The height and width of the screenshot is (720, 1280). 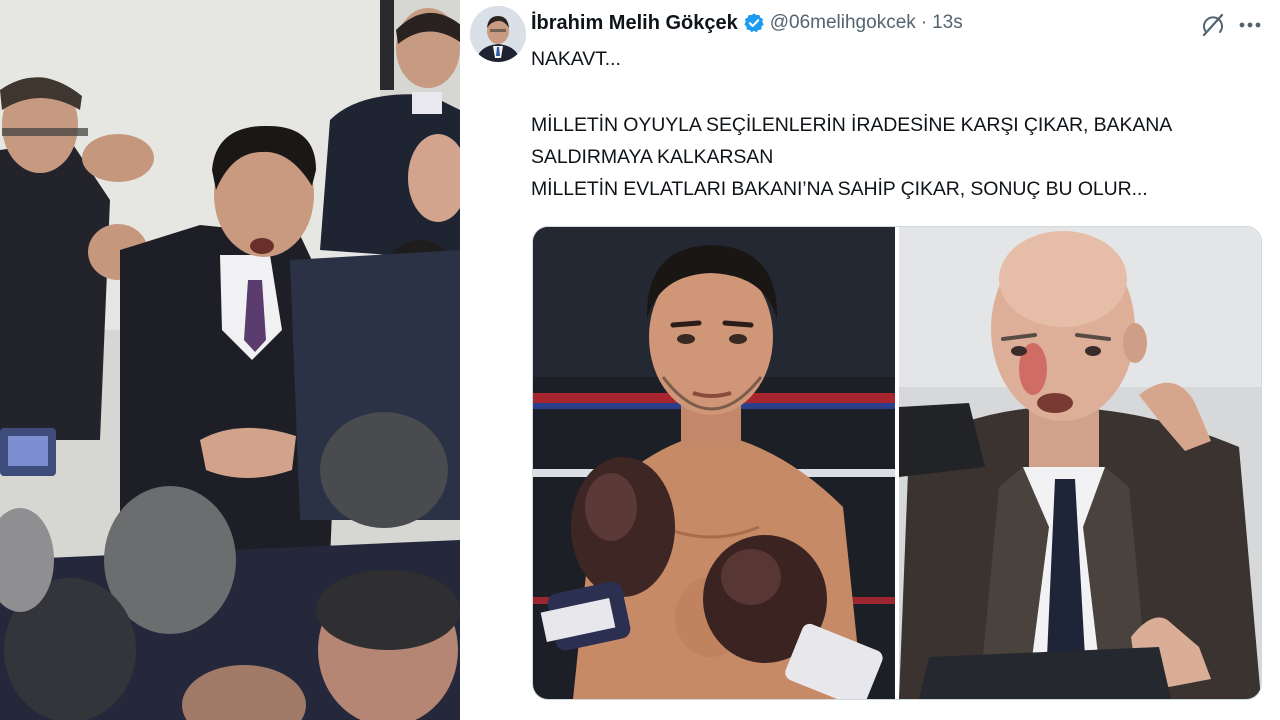 I want to click on author-name: İbrahim Melih Gökçek, so click(x=634, y=23).